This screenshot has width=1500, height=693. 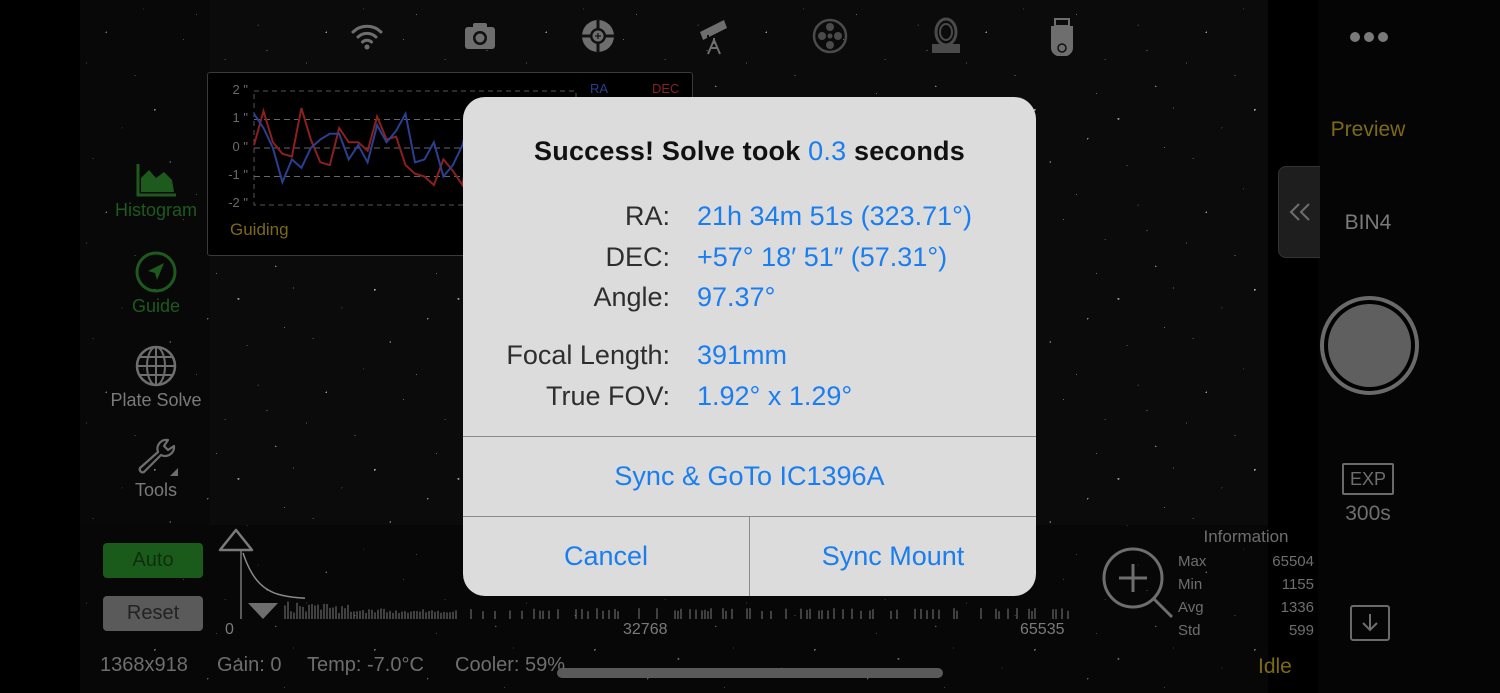 I want to click on dialog-title: Success! Solve took 0.3 seconds, so click(x=749, y=151).